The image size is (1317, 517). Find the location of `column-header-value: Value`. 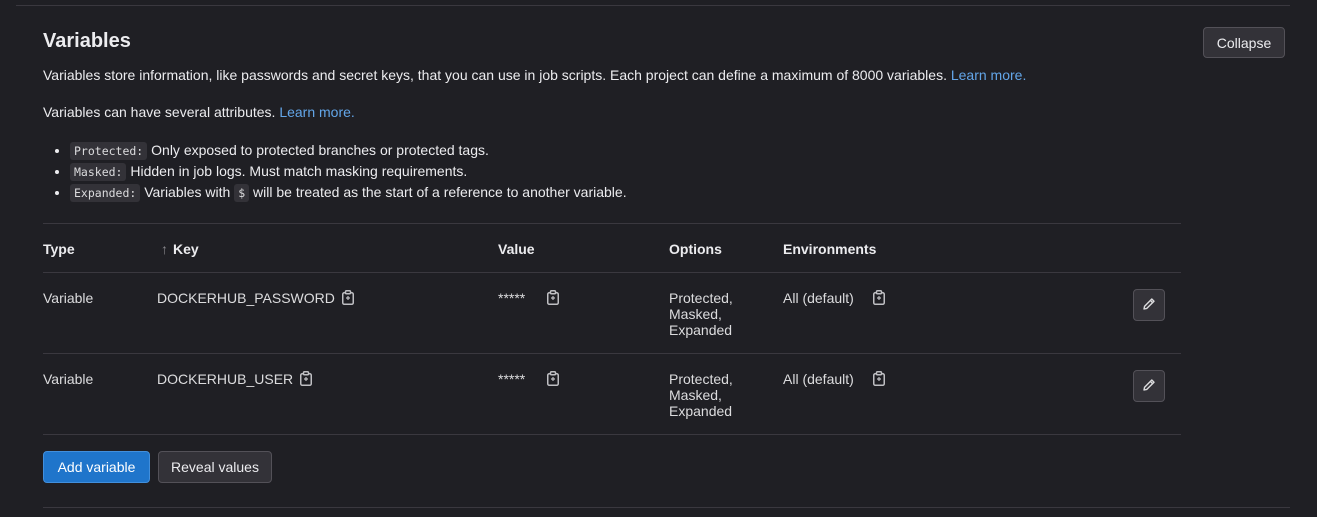

column-header-value: Value is located at coordinates (516, 249).